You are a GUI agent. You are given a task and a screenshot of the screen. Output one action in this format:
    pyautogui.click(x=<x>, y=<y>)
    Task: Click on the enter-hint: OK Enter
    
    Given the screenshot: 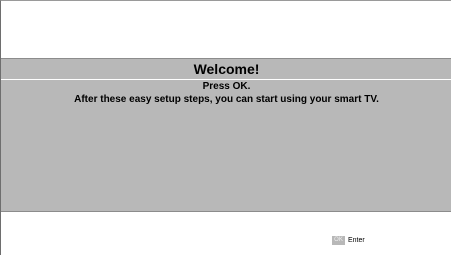 What is the action you would take?
    pyautogui.click(x=348, y=240)
    